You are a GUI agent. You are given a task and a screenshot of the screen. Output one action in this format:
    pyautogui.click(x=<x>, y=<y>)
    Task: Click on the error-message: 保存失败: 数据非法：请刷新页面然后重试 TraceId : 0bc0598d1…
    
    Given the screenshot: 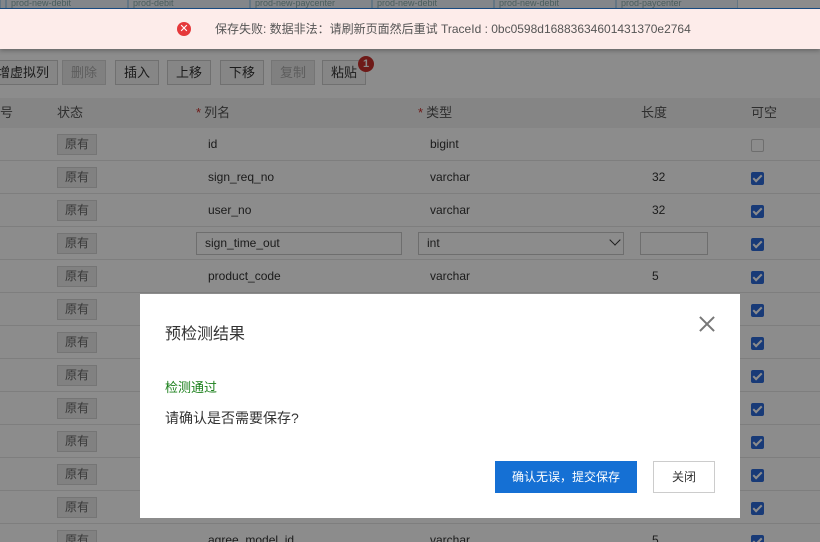 What is the action you would take?
    pyautogui.click(x=453, y=29)
    